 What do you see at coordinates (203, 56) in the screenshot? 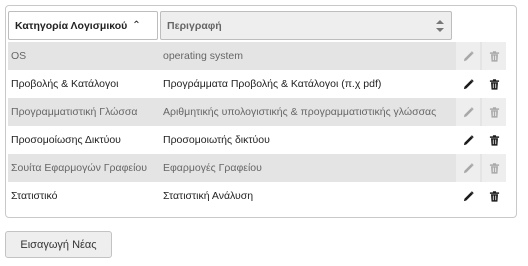
I see `description-cell: operating system` at bounding box center [203, 56].